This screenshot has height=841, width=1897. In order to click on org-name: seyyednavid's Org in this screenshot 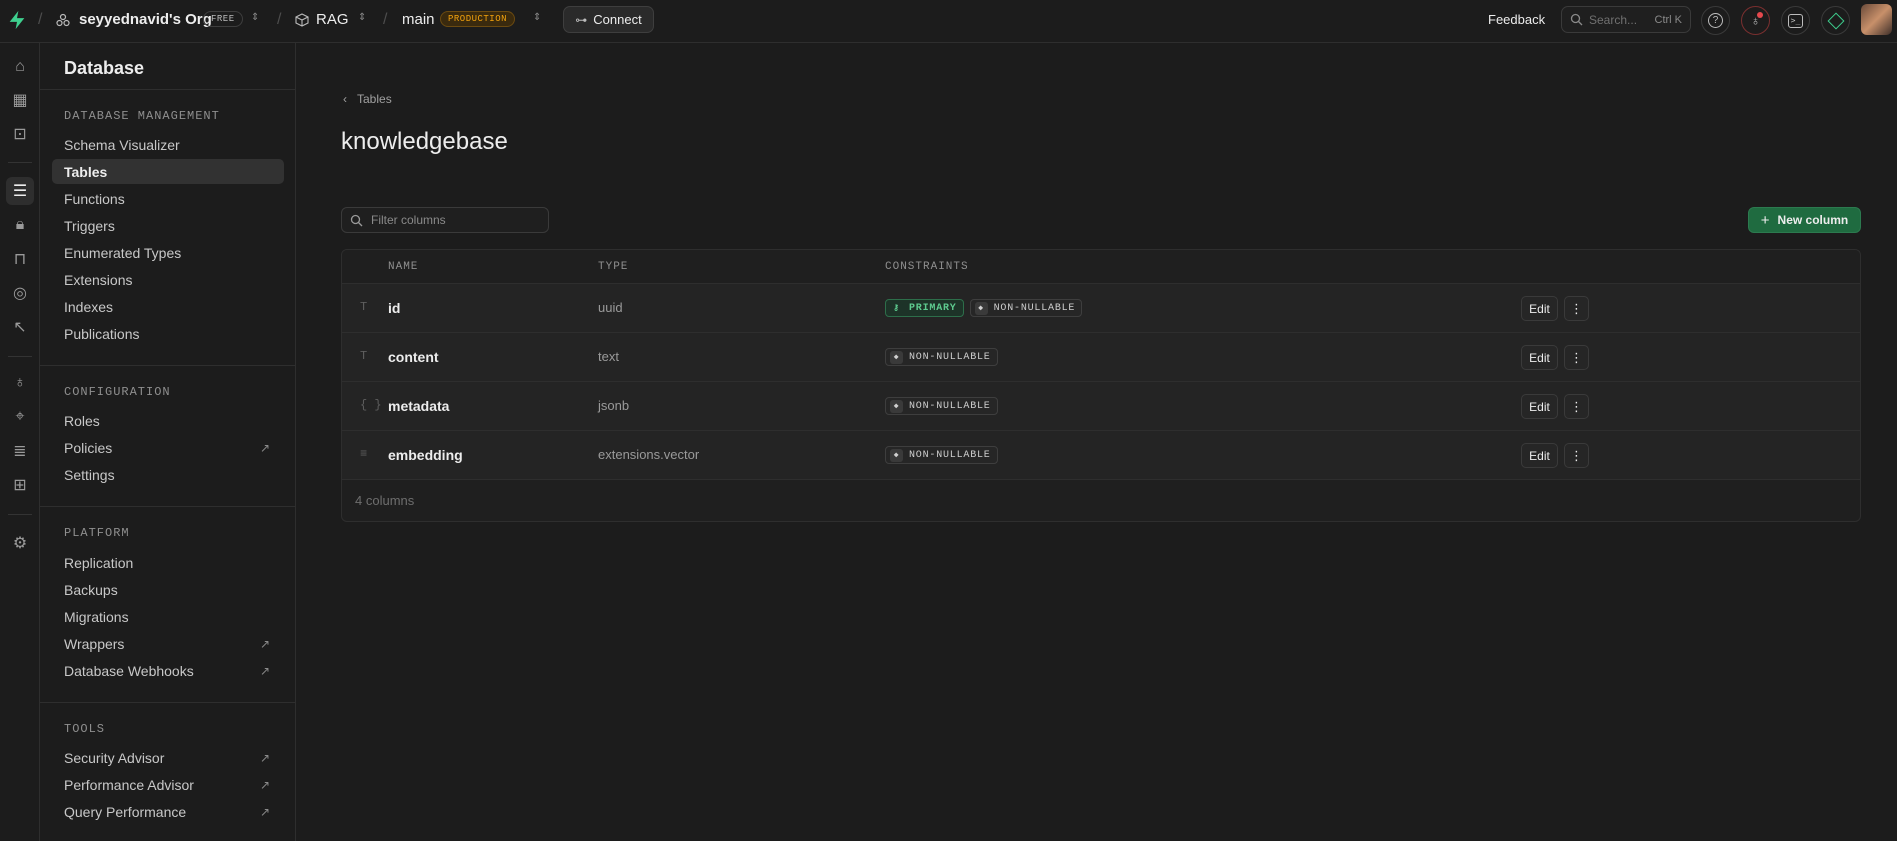, I will do `click(145, 19)`.